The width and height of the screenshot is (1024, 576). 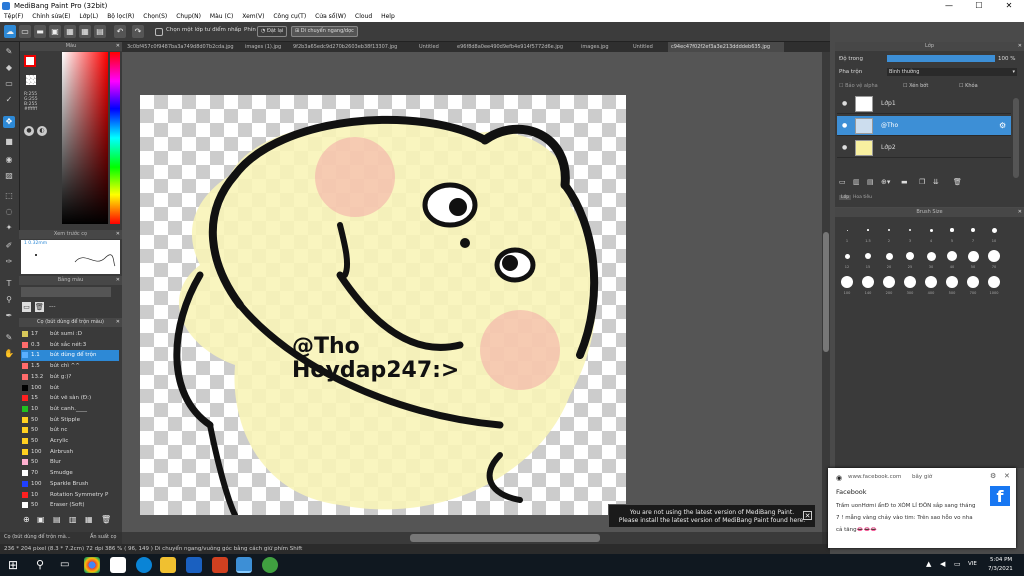 I want to click on layer-scrollbar, so click(x=1016, y=138).